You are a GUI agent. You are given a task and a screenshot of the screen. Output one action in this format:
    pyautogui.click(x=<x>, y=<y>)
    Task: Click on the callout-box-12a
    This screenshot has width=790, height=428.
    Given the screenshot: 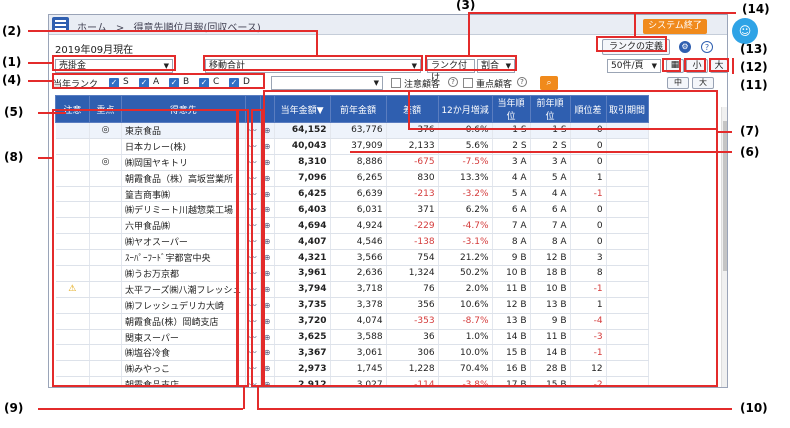 What is the action you would take?
    pyautogui.click(x=695, y=65)
    